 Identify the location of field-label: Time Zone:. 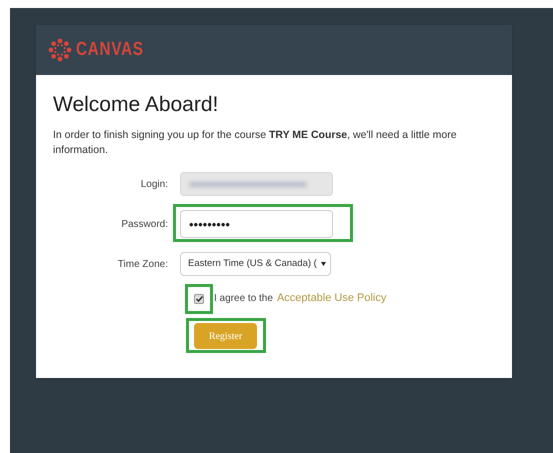
(142, 265).